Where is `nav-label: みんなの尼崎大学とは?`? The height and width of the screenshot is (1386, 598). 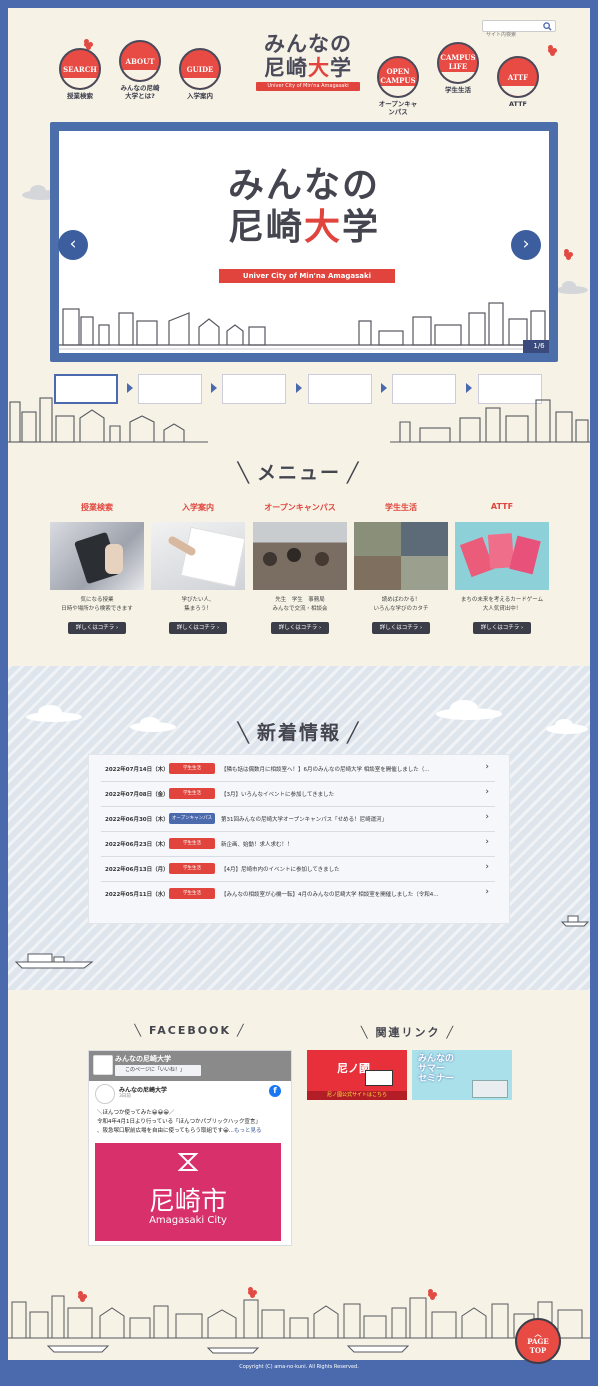 nav-label: みんなの尼崎大学とは? is located at coordinates (140, 92).